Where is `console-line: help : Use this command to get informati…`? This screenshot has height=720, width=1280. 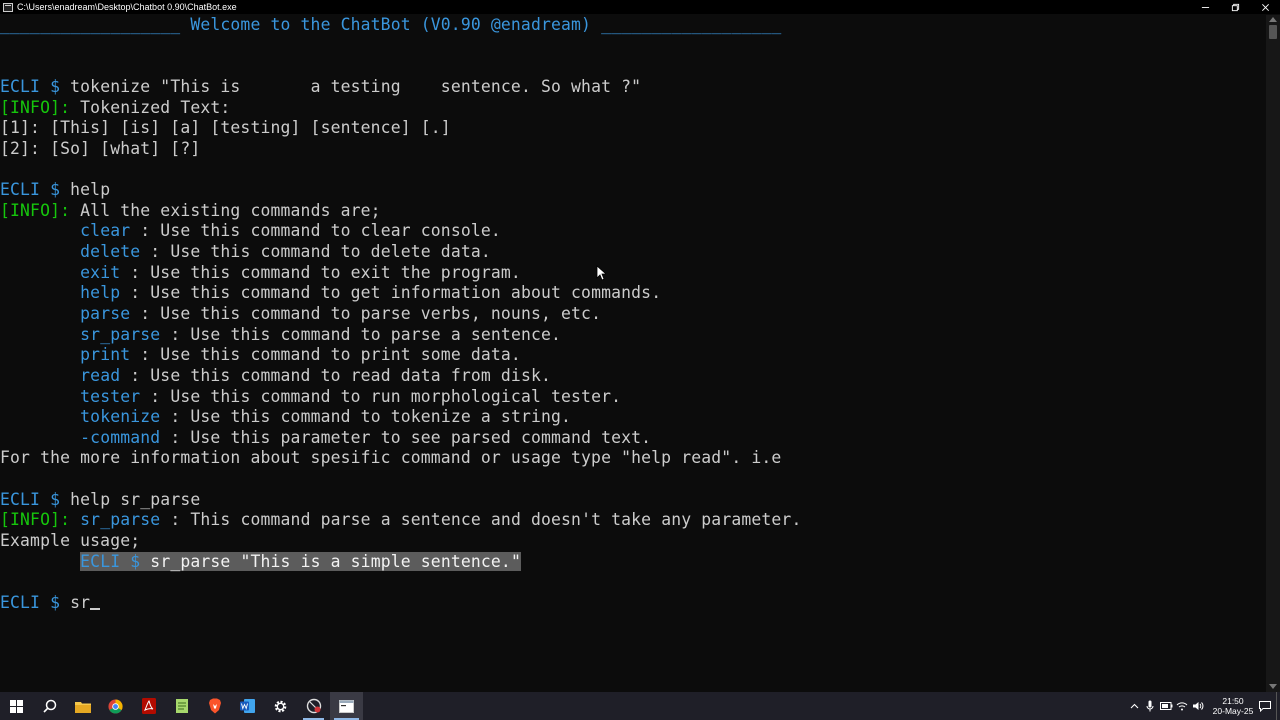
console-line: help : Use this command to get informati… is located at coordinates (633, 293).